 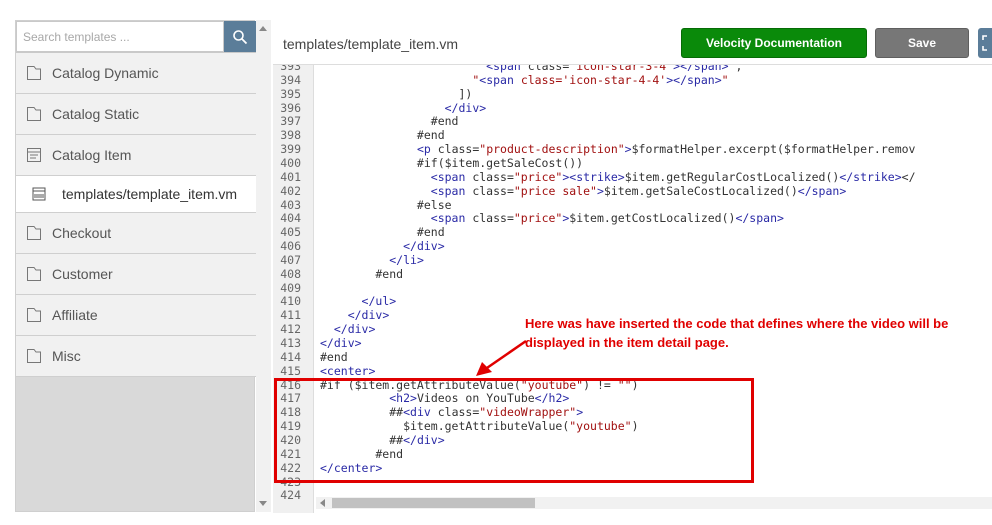 I want to click on nav-item-label: Affiliate, so click(x=75, y=315).